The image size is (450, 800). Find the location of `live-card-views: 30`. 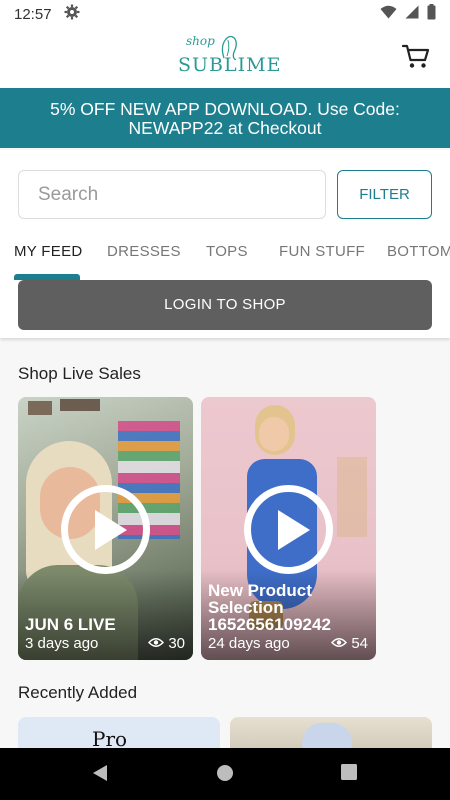

live-card-views: 30 is located at coordinates (166, 643).